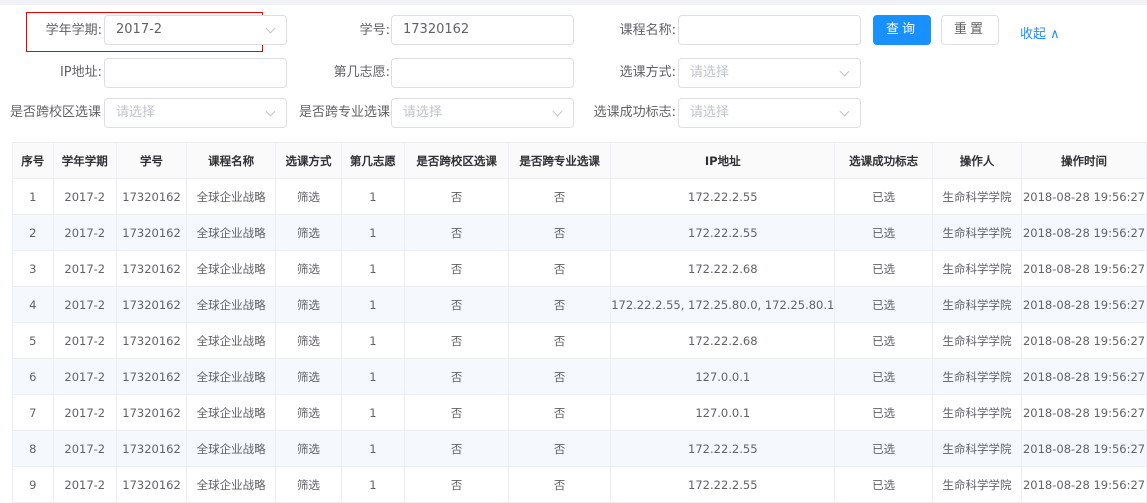  I want to click on method-label: 选课方式:, so click(647, 72).